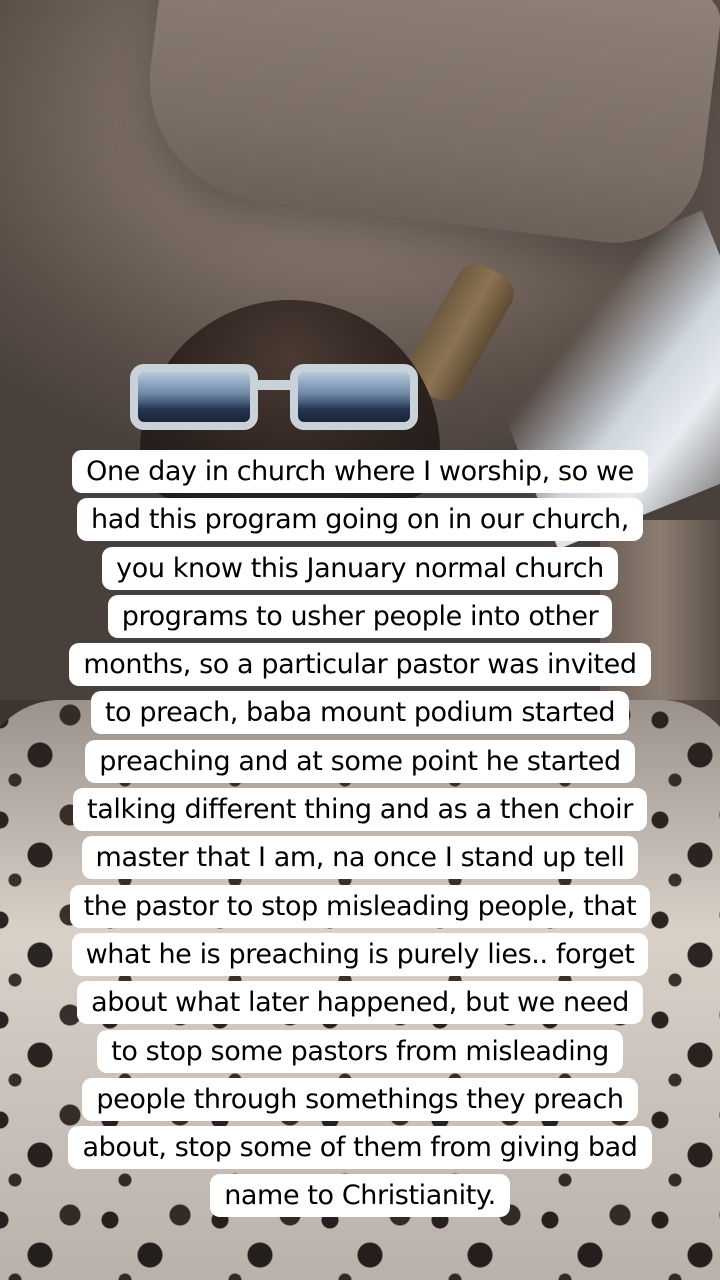 The width and height of the screenshot is (720, 1280). I want to click on sunglasses-bridge, so click(274, 385).